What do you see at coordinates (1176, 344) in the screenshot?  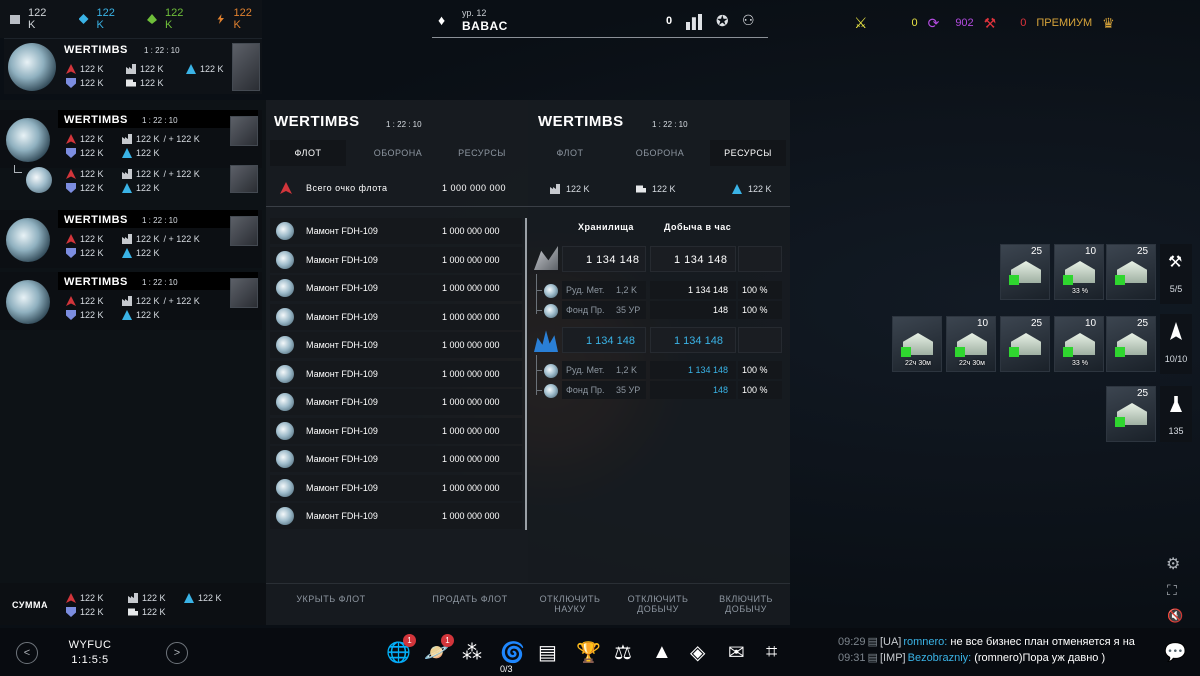 I see `side-tool-2: 10/10` at bounding box center [1176, 344].